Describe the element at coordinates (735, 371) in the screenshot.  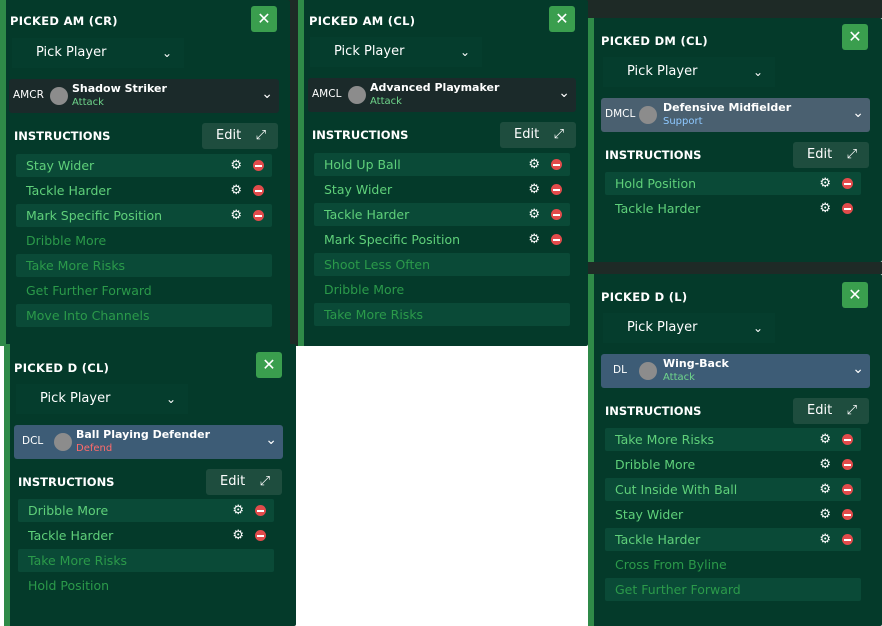
I see `role-selector: DL Wing-Back Attack ⌄` at that location.